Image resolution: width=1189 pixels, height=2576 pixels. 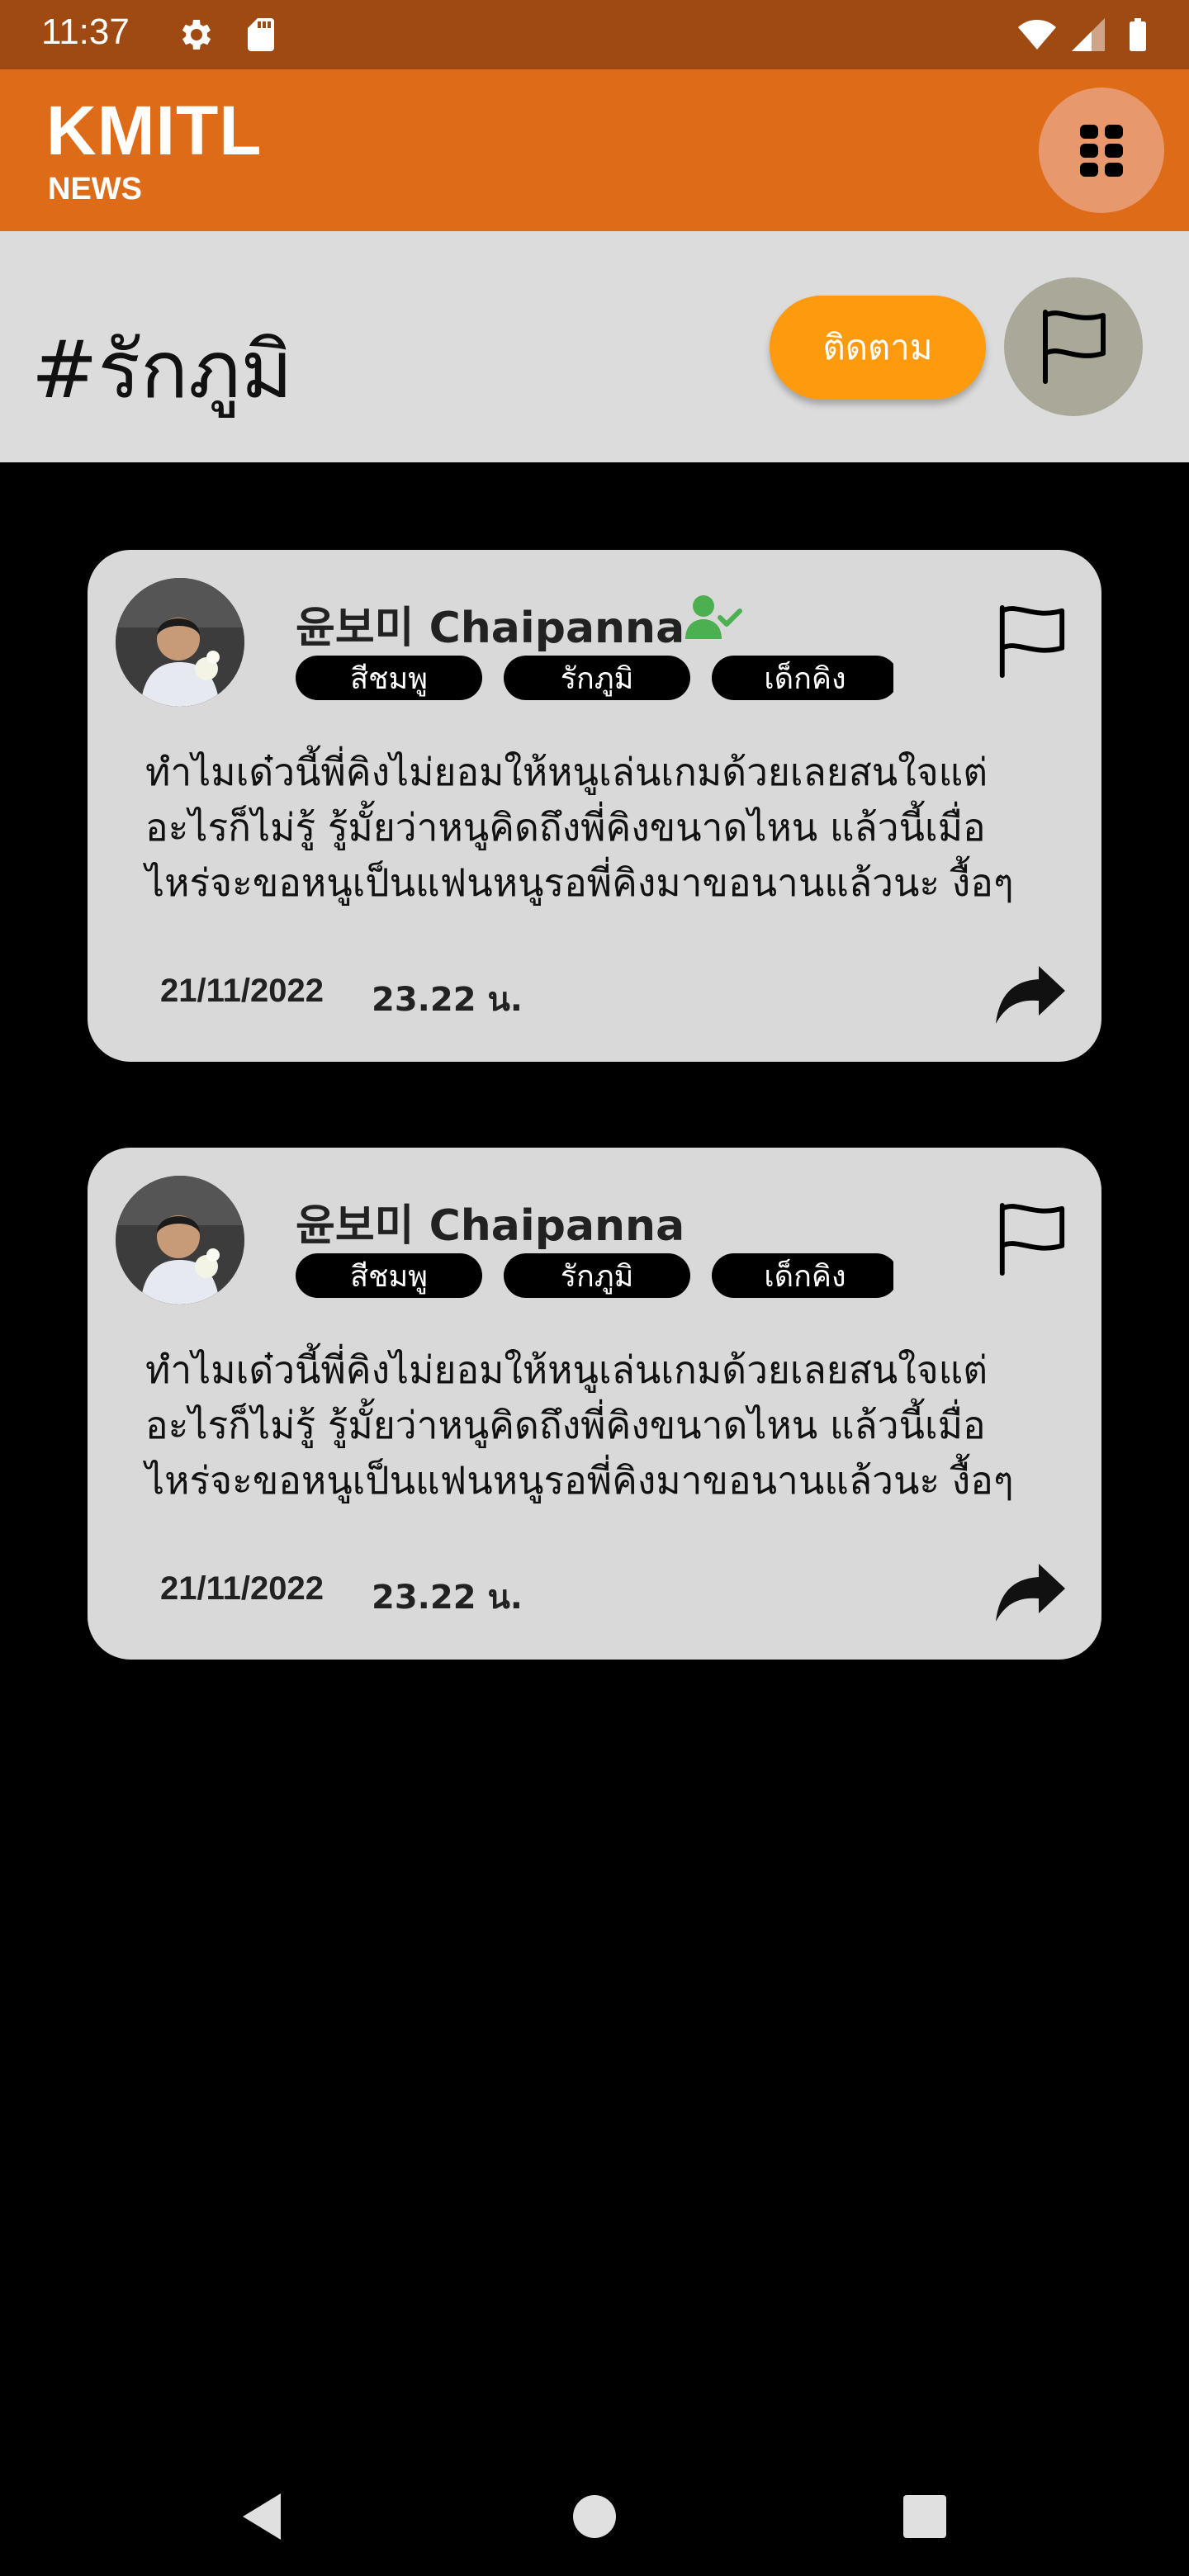 I want to click on flag-icon, so click(x=1074, y=347).